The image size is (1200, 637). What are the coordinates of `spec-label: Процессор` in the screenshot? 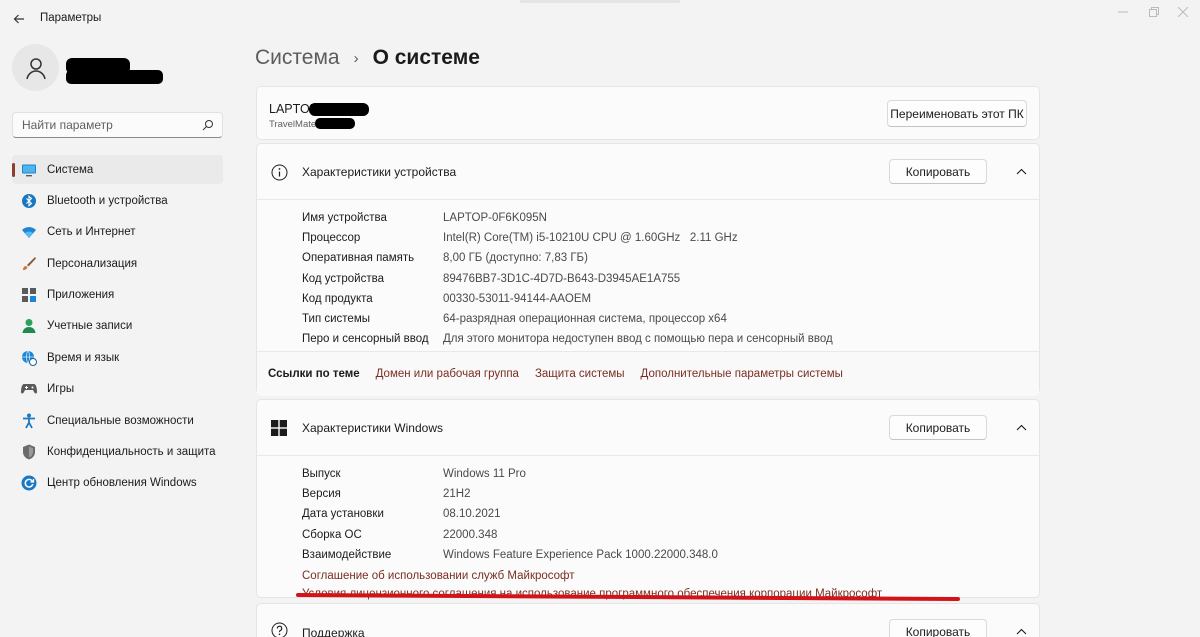 It's located at (331, 238).